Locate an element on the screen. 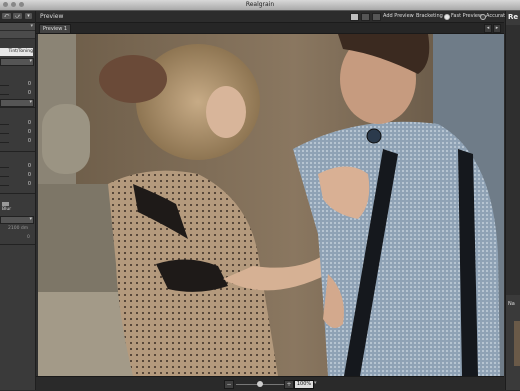  size-value: 2100 dm is located at coordinates (18, 228).